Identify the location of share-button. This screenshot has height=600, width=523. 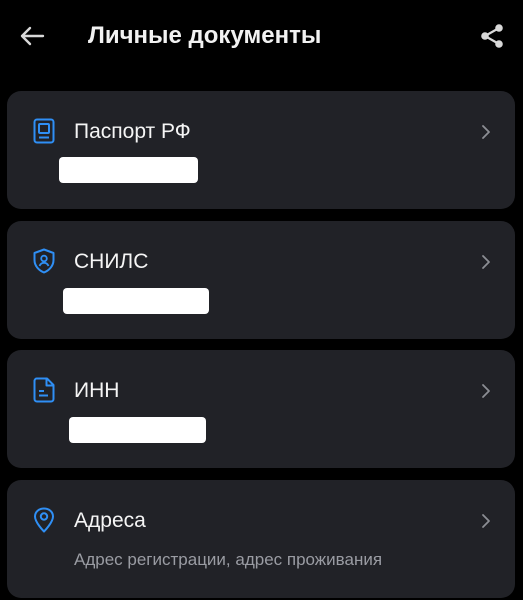
(492, 36).